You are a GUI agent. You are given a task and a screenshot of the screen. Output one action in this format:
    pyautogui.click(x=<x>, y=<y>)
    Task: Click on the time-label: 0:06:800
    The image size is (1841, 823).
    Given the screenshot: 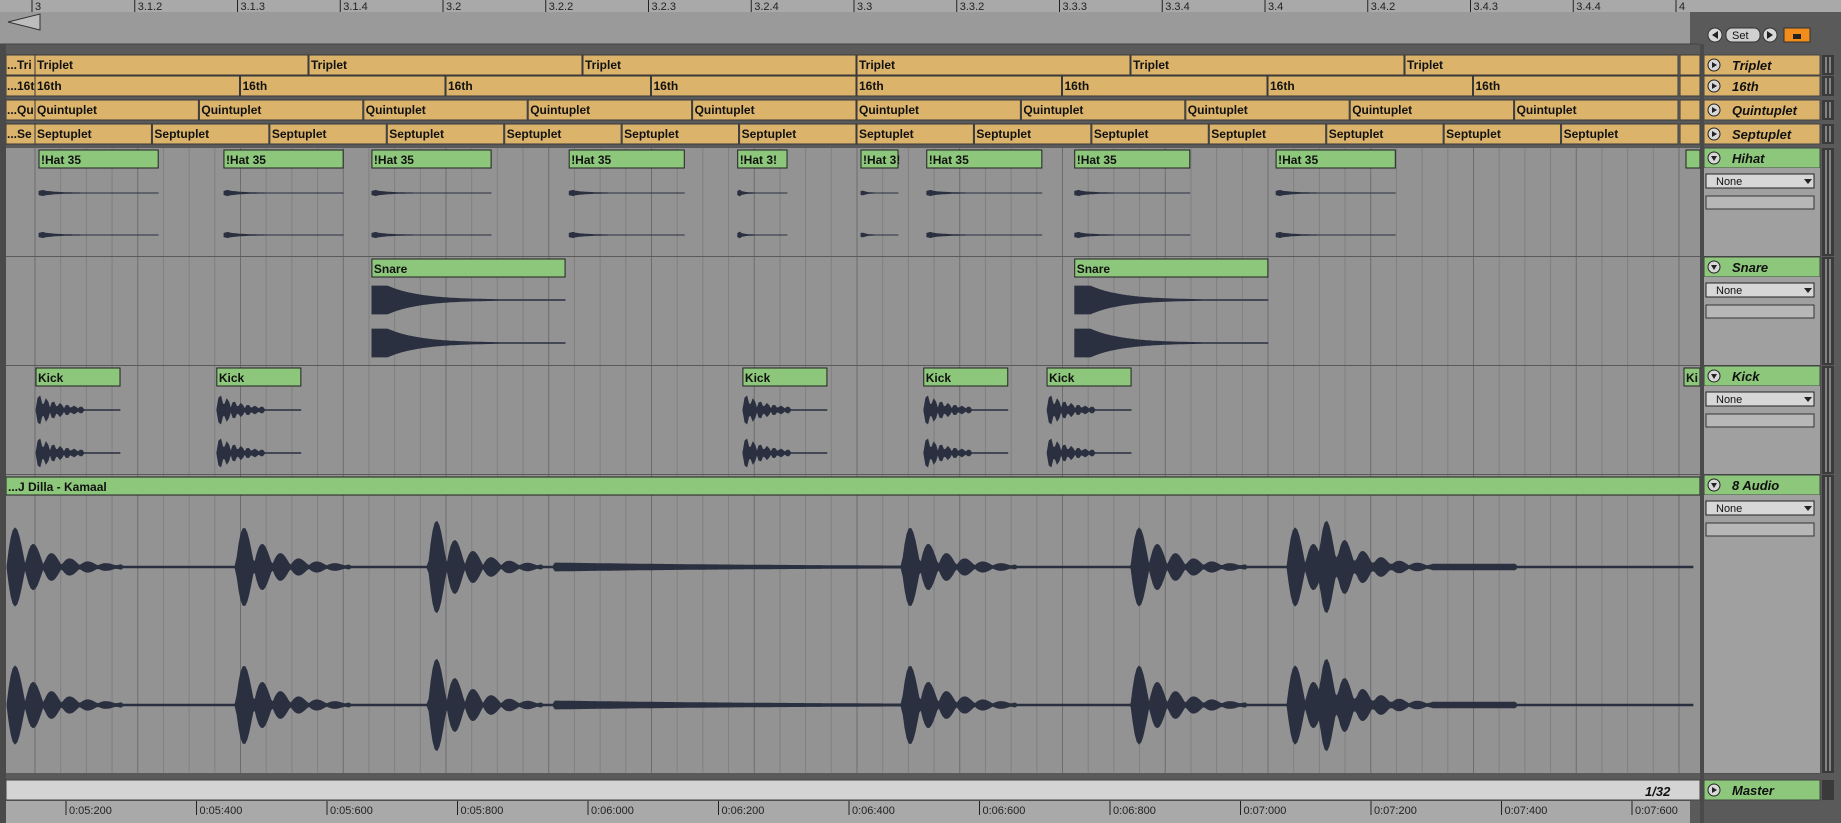 What is the action you would take?
    pyautogui.click(x=1134, y=811)
    